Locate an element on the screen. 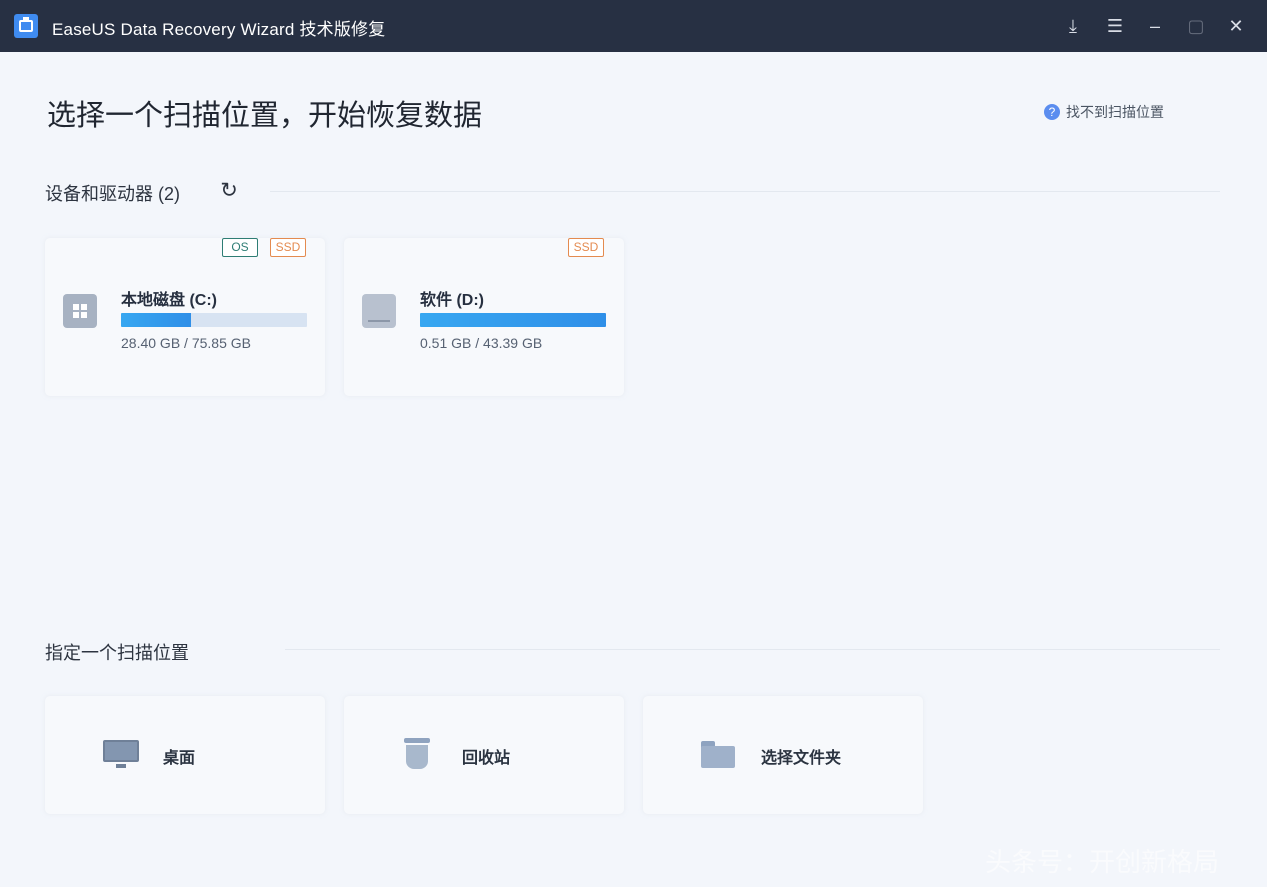  refresh-icon: ↻ is located at coordinates (229, 191).